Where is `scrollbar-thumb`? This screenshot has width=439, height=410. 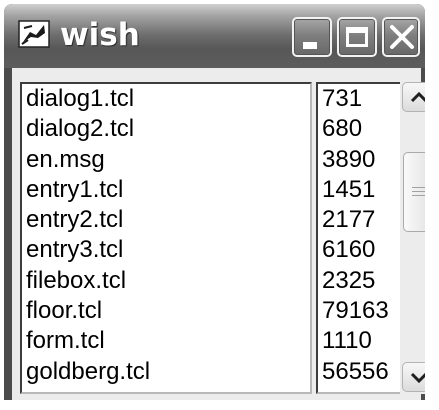
scrollbar-thumb is located at coordinates (414, 192).